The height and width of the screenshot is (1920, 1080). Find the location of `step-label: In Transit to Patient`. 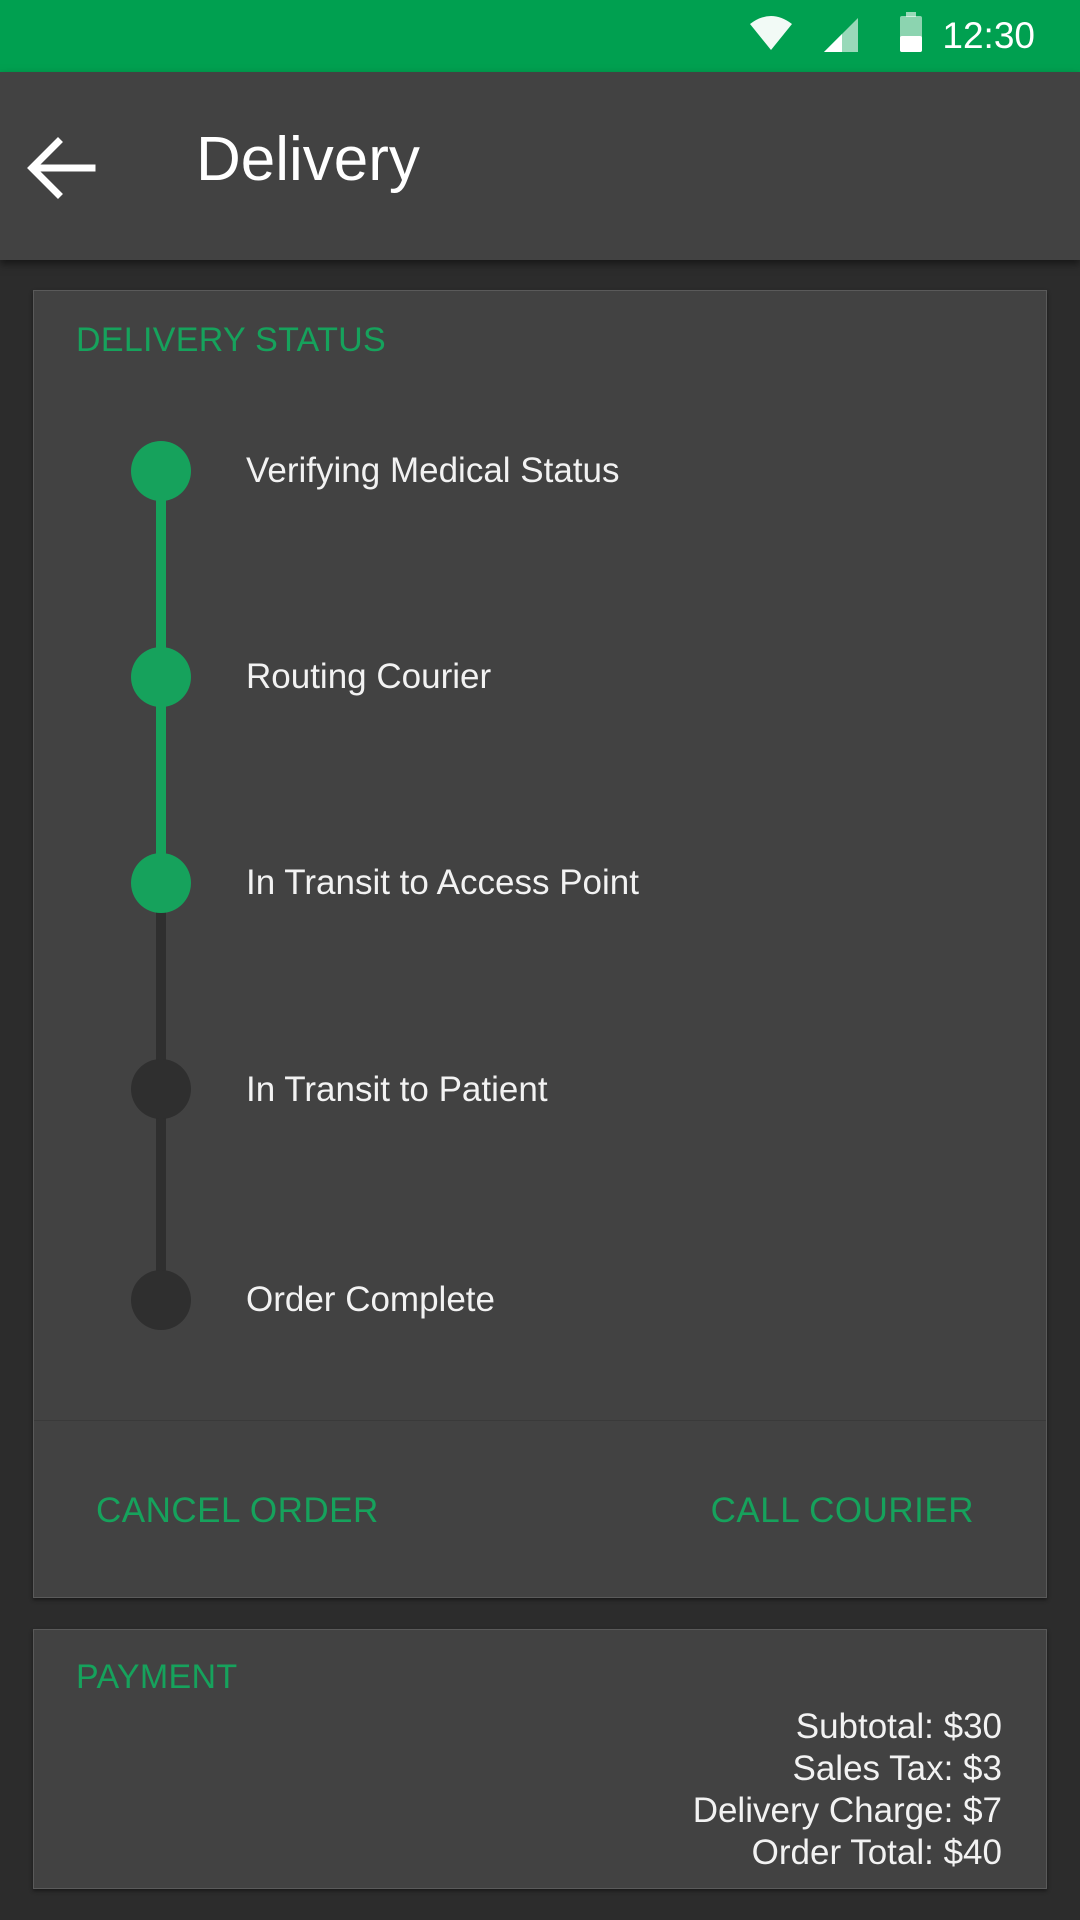

step-label: In Transit to Patient is located at coordinates (397, 1089).